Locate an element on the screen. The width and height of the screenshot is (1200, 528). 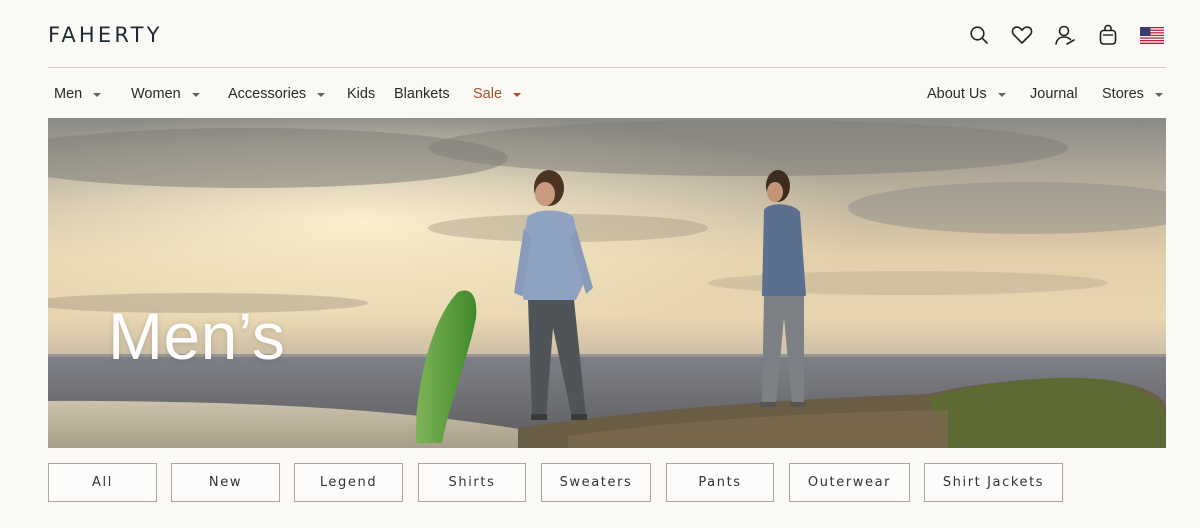
nav-journal: Journal is located at coordinates (1054, 93).